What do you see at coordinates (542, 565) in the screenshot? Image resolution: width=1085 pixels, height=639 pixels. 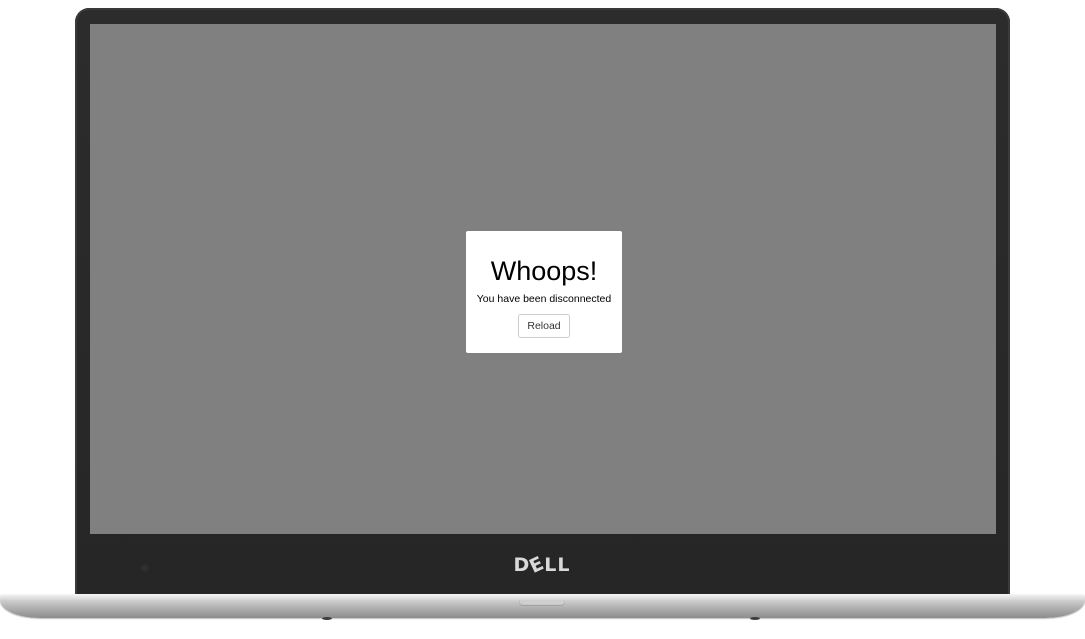 I see `dell-logo: D E LL` at bounding box center [542, 565].